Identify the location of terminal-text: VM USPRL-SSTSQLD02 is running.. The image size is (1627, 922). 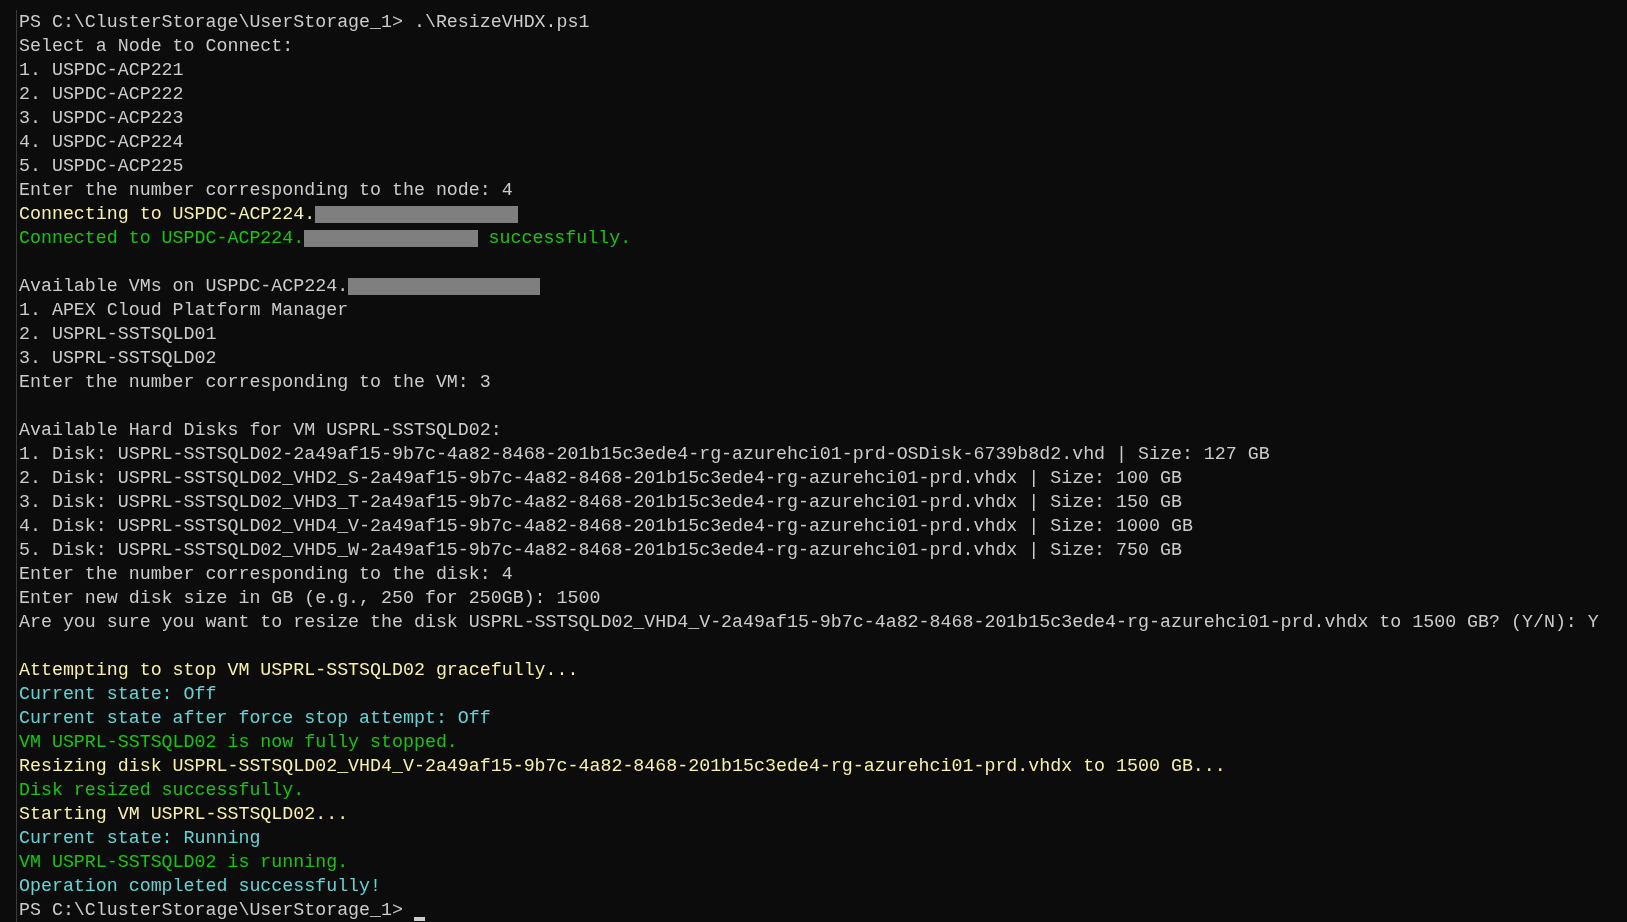
(184, 862).